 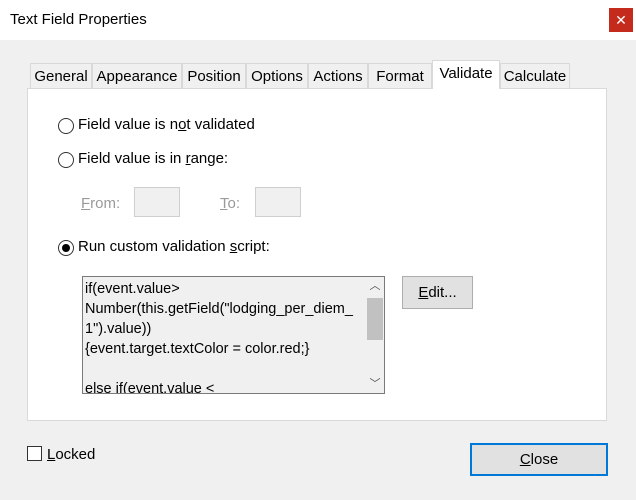 I want to click on tab-appearance: Appearance, so click(x=137, y=75).